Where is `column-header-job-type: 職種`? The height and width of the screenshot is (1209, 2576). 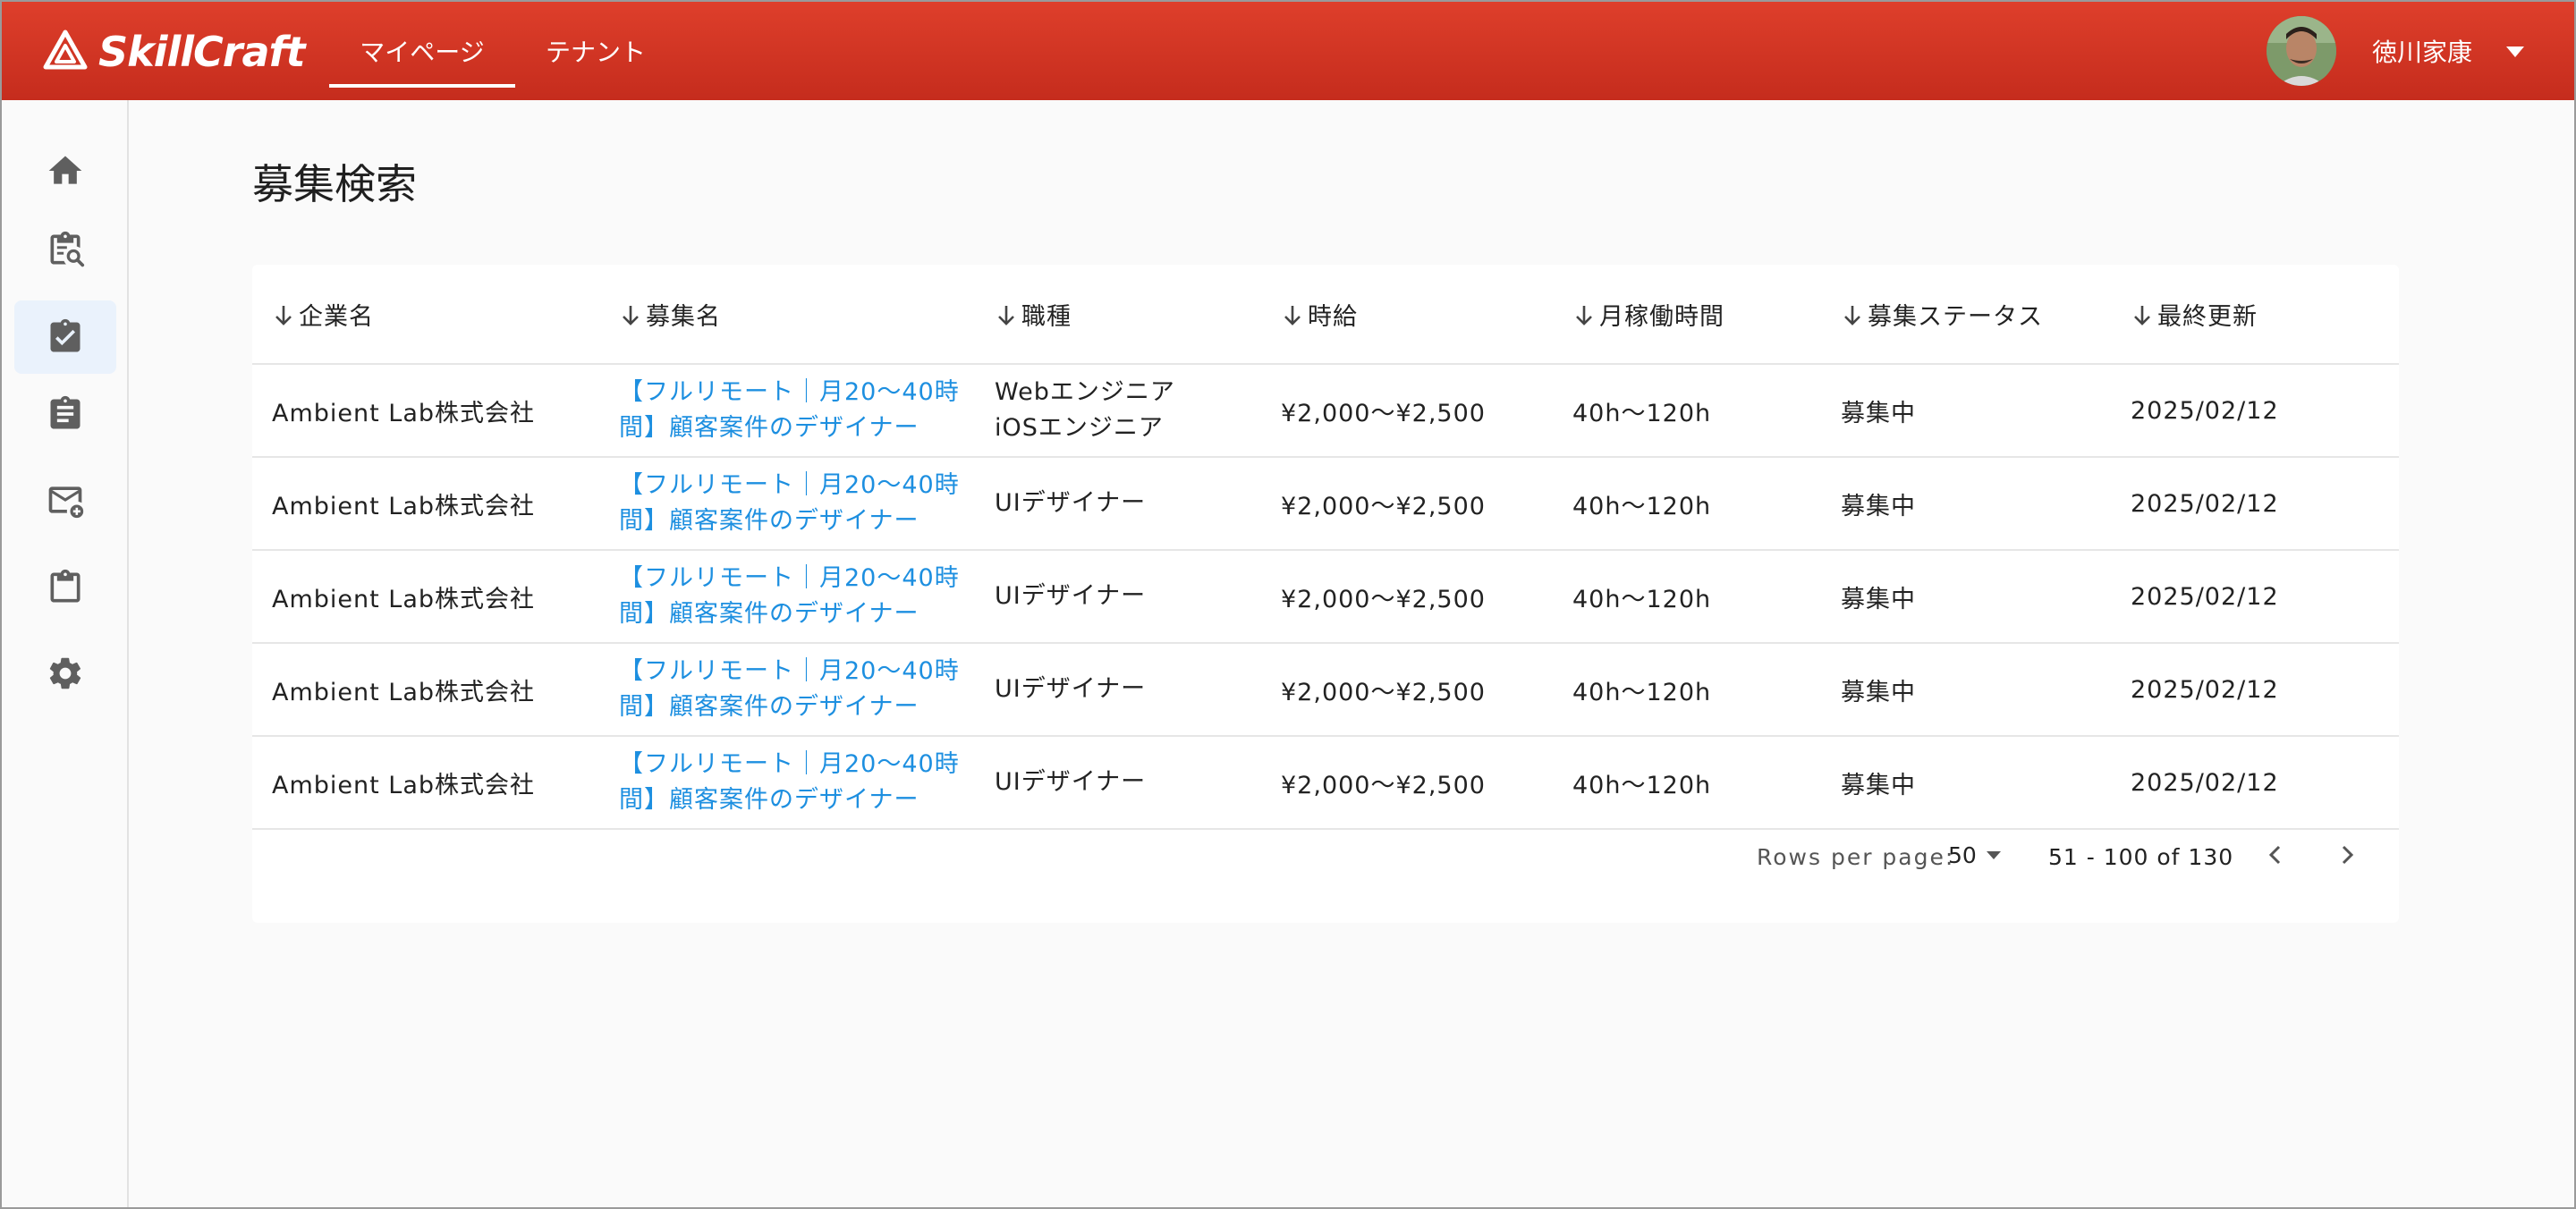
column-header-job-type: 職種 is located at coordinates (1118, 315).